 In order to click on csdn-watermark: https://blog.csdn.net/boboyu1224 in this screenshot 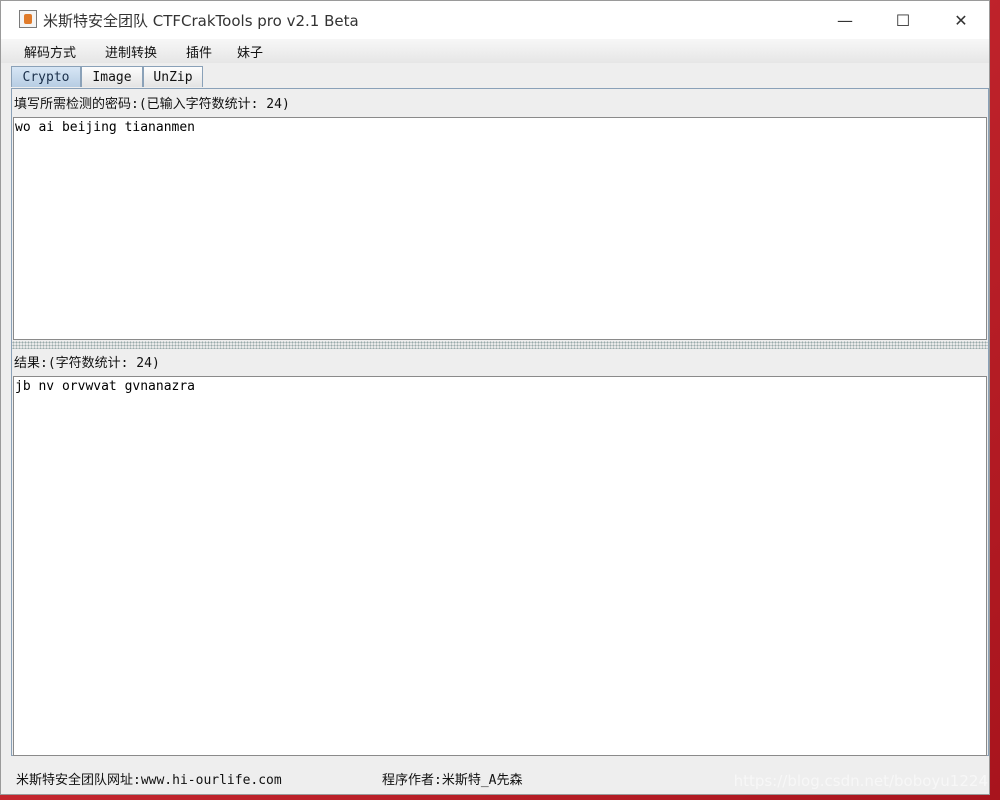, I will do `click(860, 781)`.